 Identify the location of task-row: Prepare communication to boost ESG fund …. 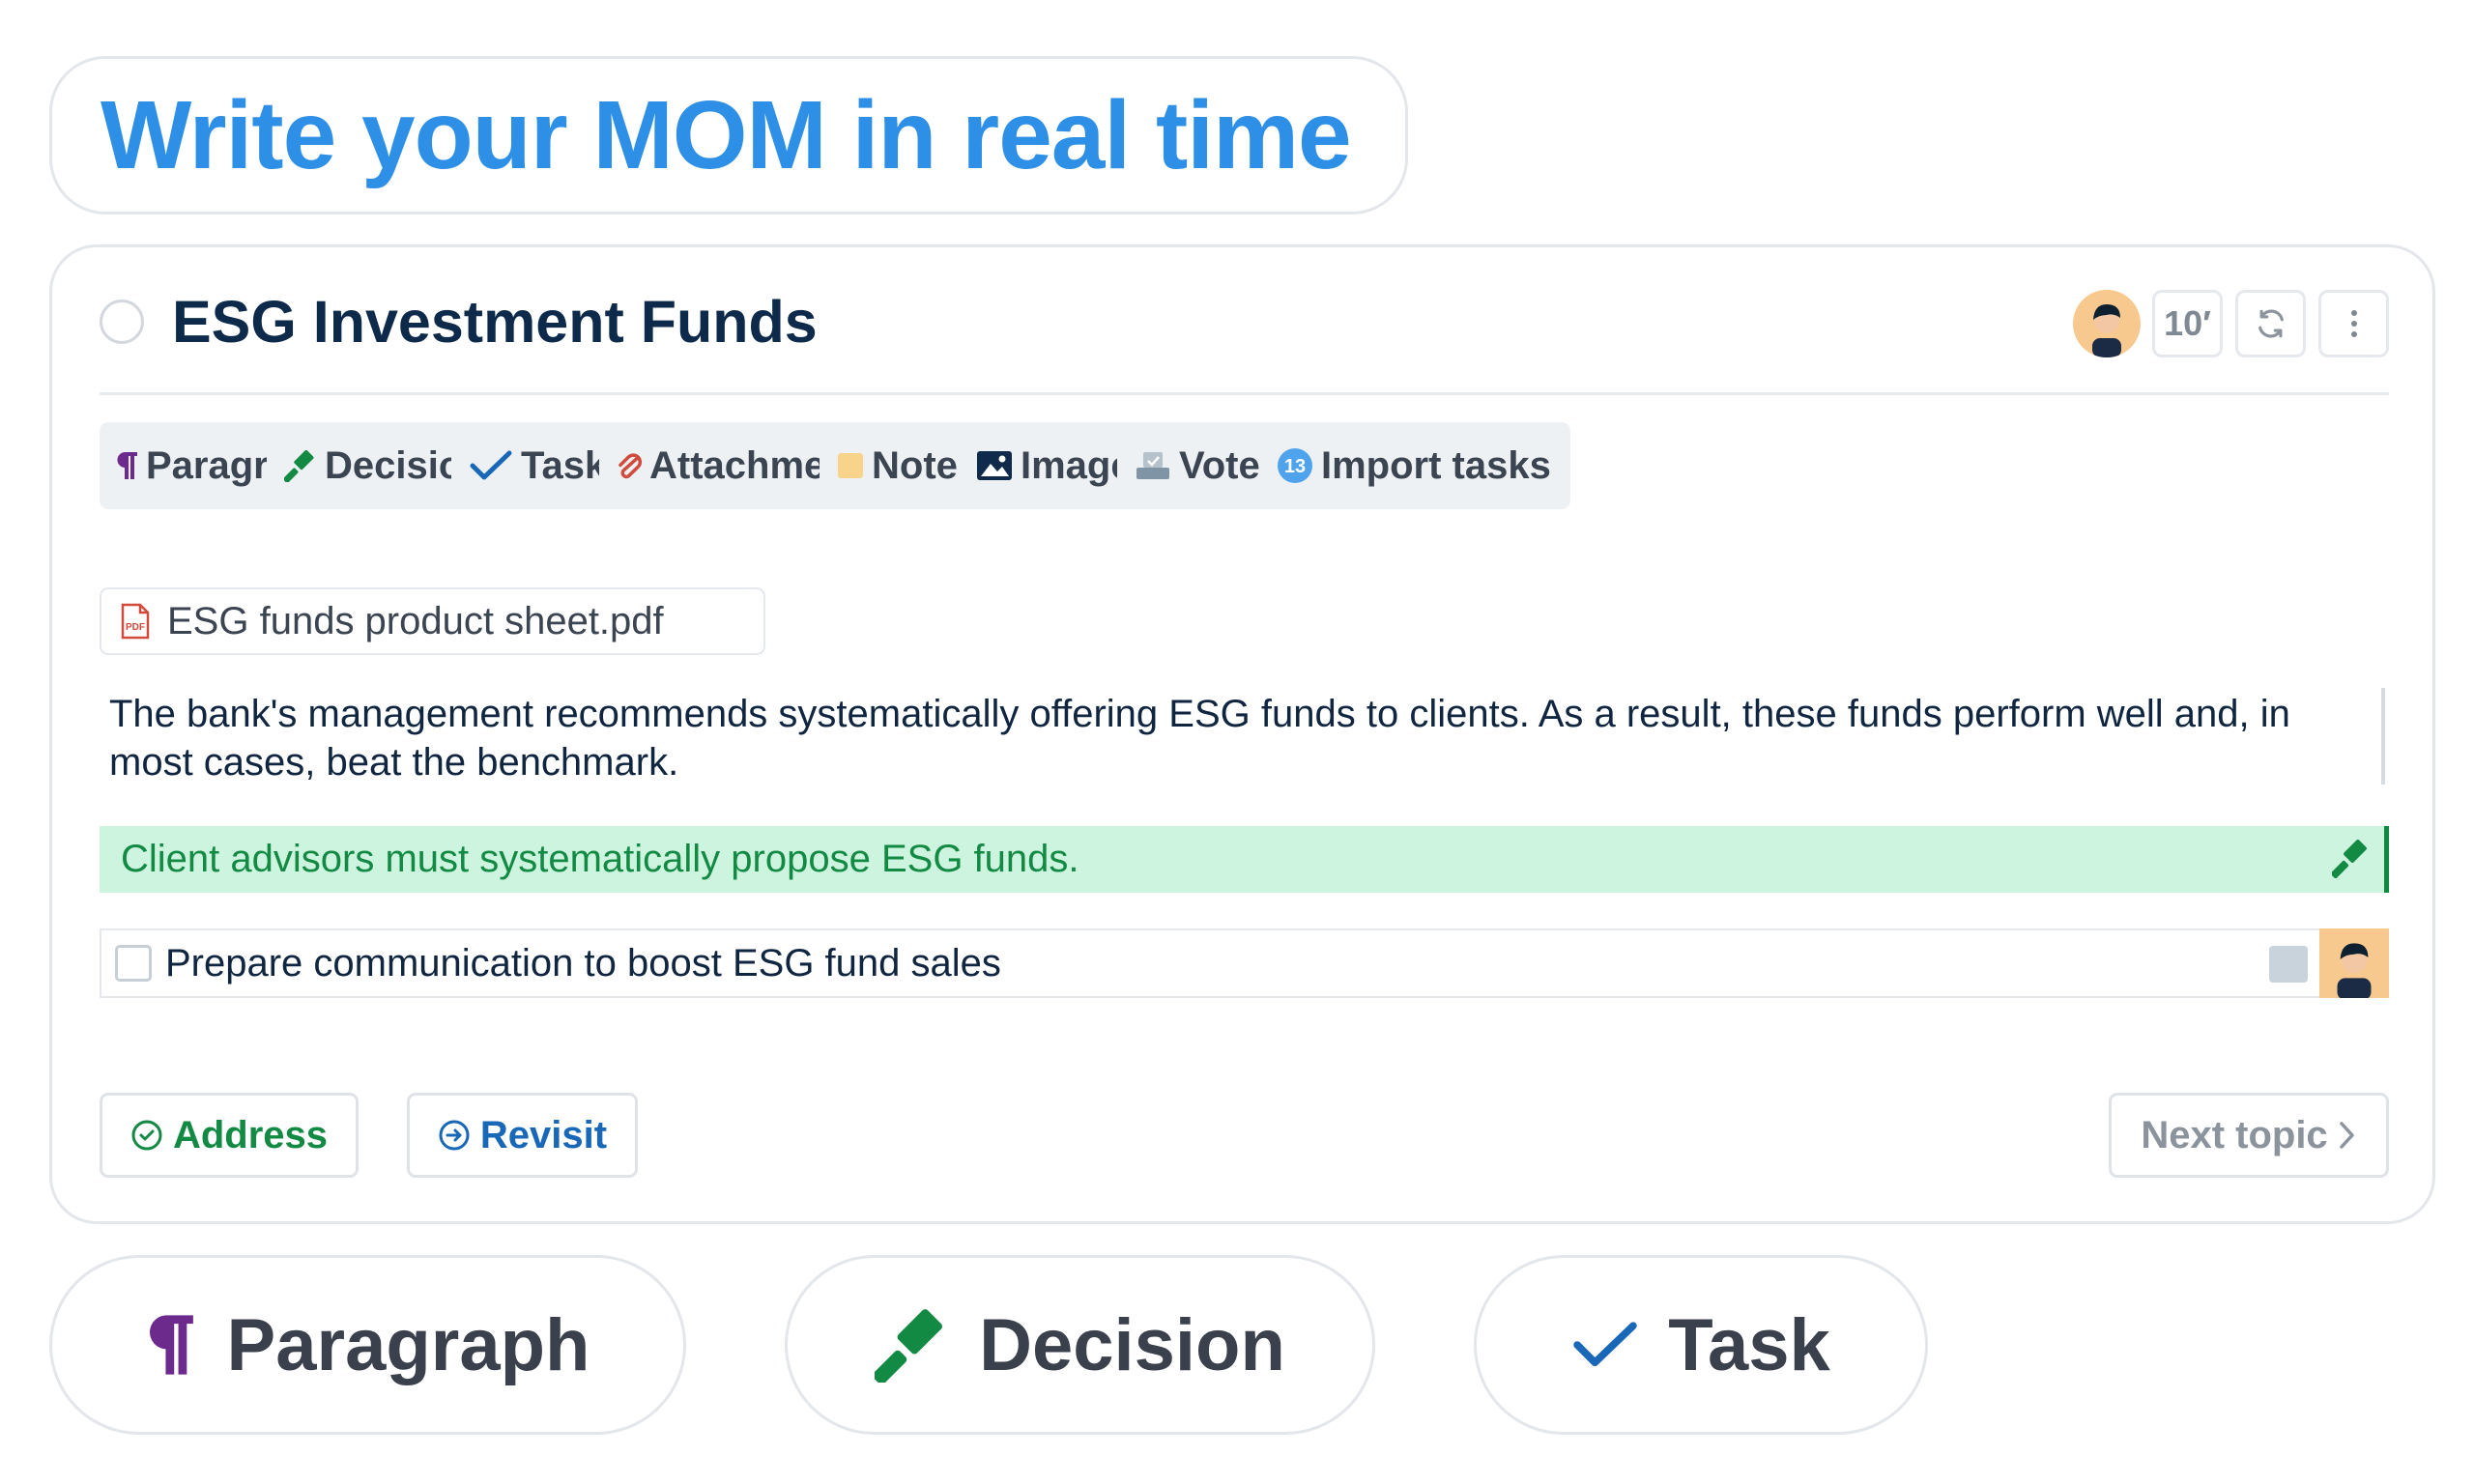
(1245, 963).